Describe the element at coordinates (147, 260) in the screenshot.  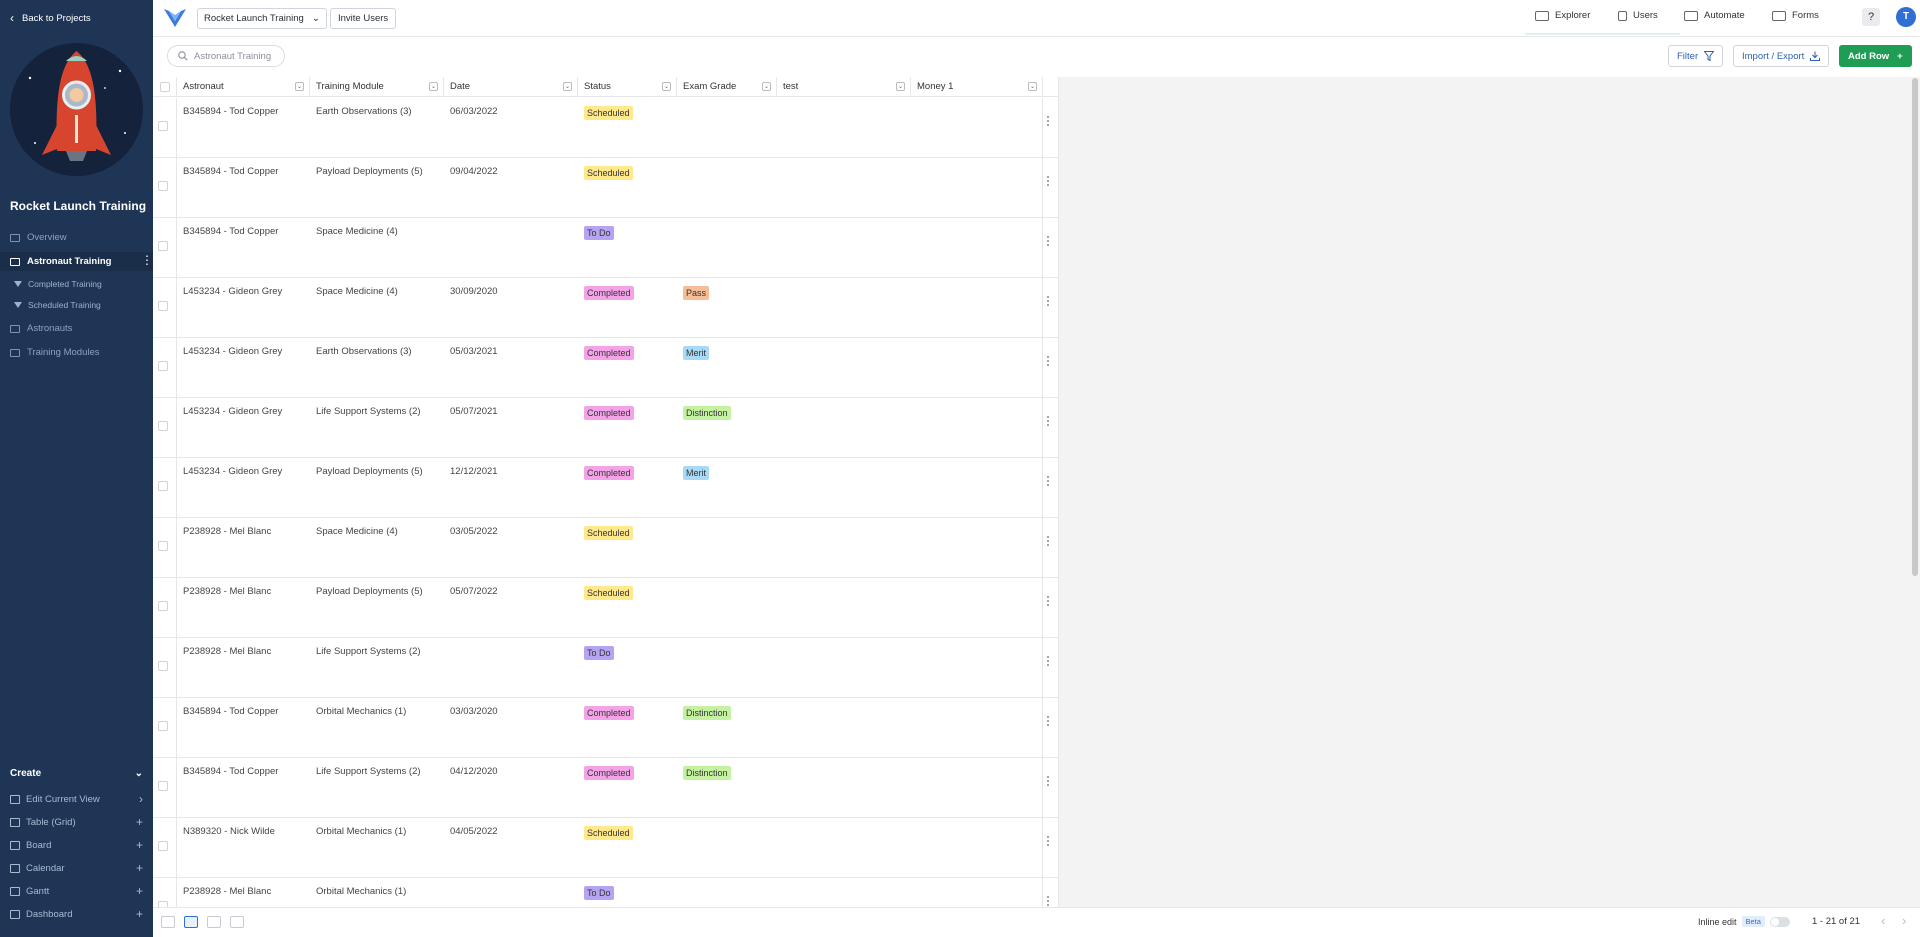
I see `more-vertical-icon: ⋮` at that location.